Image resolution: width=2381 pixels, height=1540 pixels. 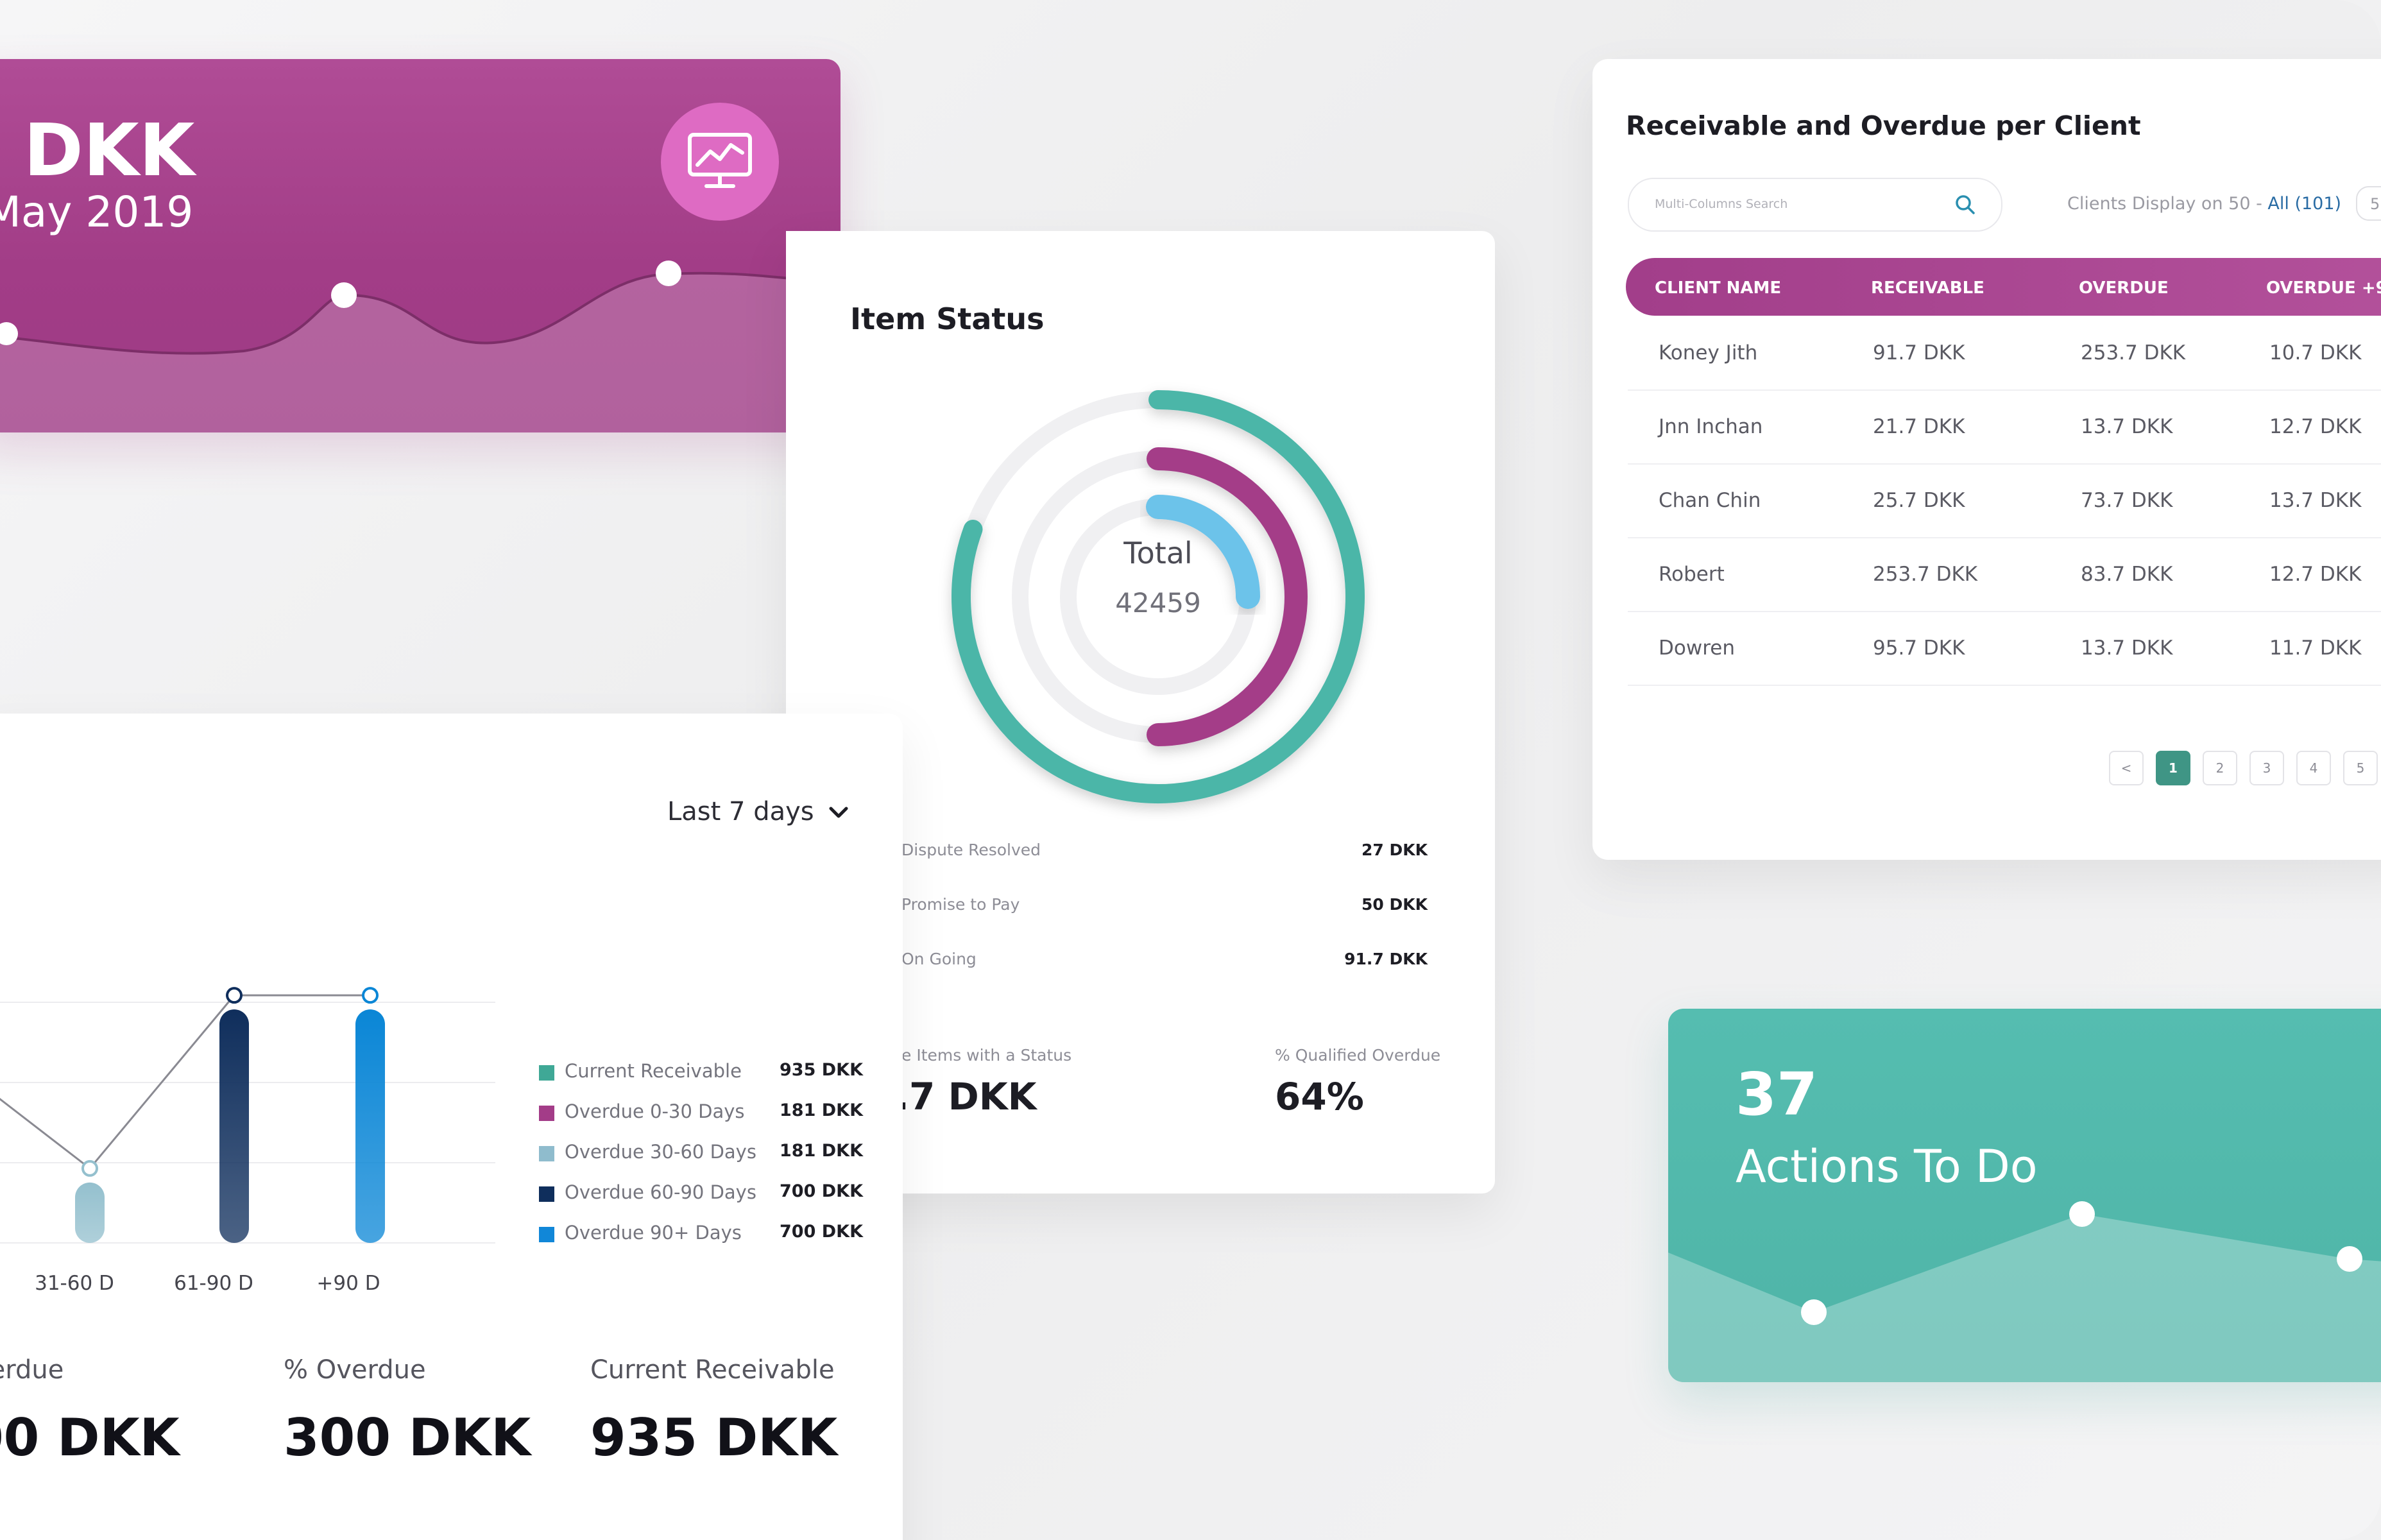 What do you see at coordinates (2004, 649) in the screenshot?
I see `table-row: Dowren 95.7 DKK 13.7 DKK 11.7 DKK` at bounding box center [2004, 649].